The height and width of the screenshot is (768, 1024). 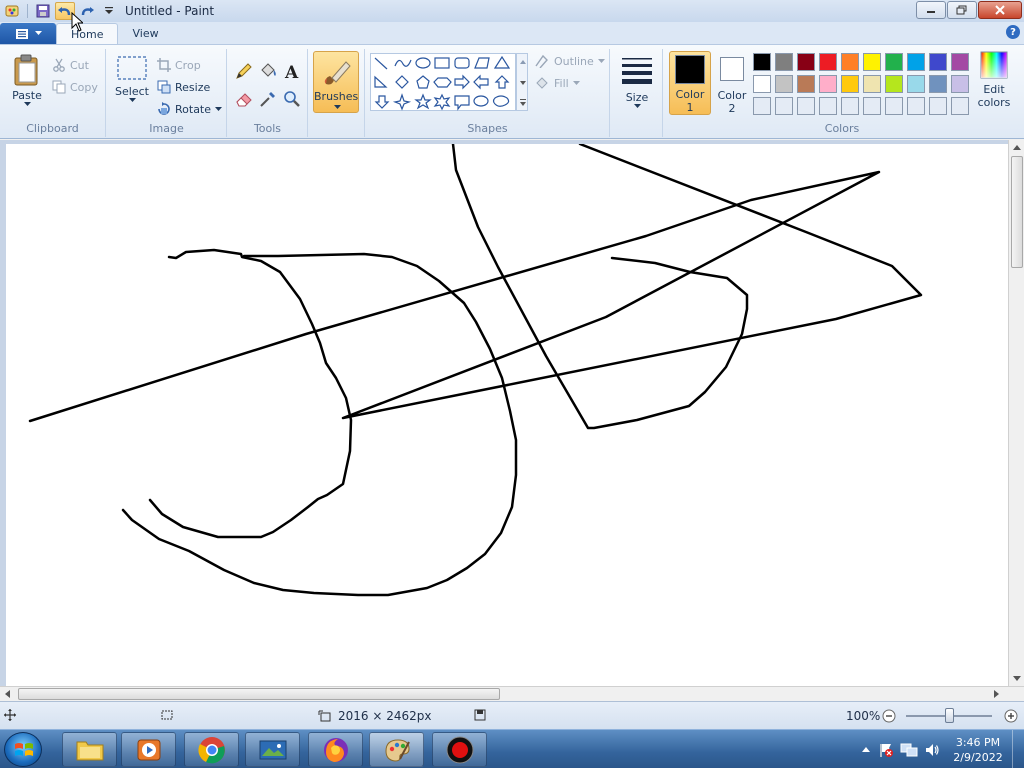 I want to click on palette-color-lime, so click(x=894, y=84).